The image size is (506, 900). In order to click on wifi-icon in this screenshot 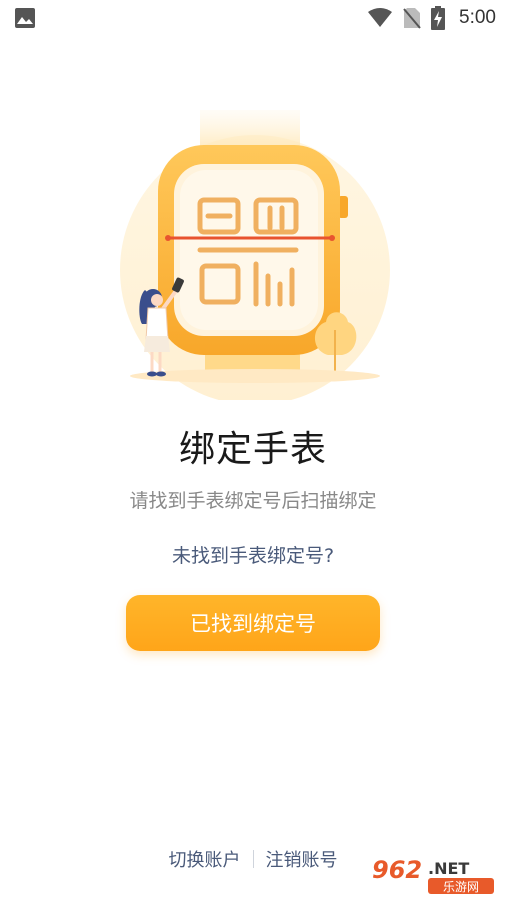, I will do `click(380, 17)`.